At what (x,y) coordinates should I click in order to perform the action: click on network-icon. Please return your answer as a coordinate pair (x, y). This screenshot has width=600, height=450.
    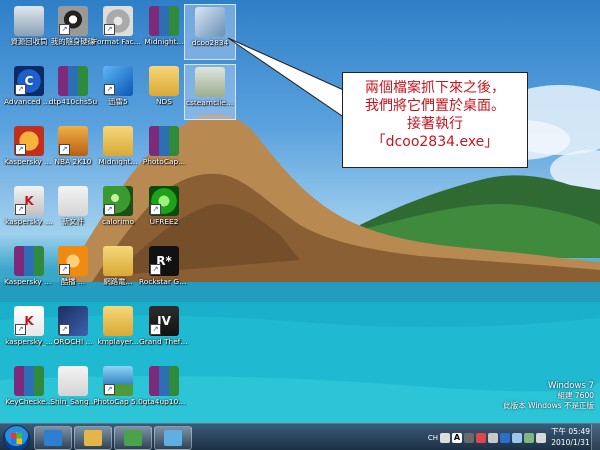
    Looking at the image, I should click on (133, 438).